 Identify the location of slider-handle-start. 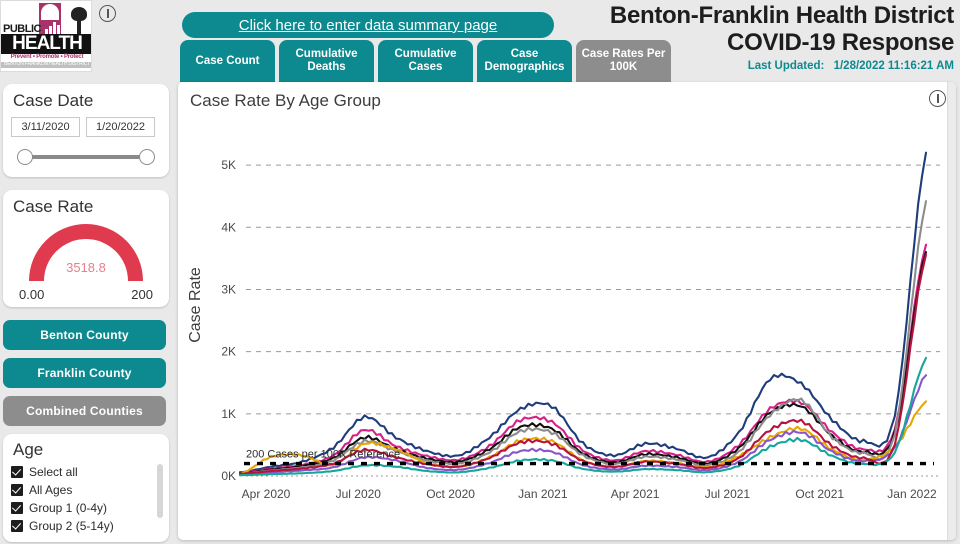
(25, 157).